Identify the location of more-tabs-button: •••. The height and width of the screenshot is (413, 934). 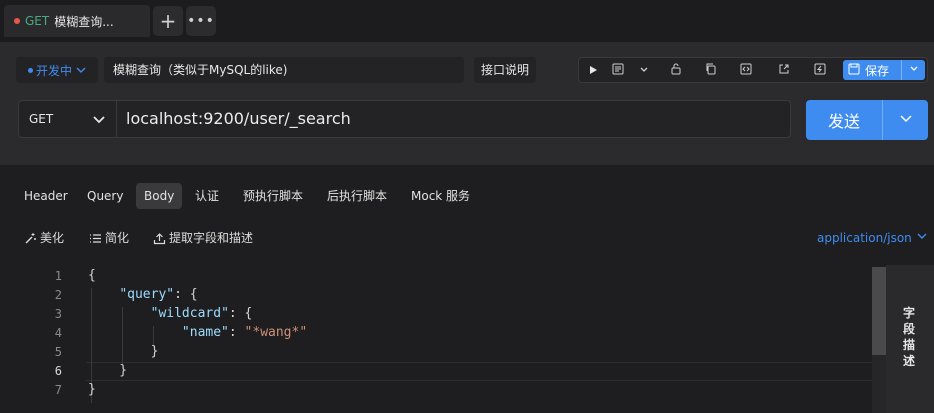
(201, 21).